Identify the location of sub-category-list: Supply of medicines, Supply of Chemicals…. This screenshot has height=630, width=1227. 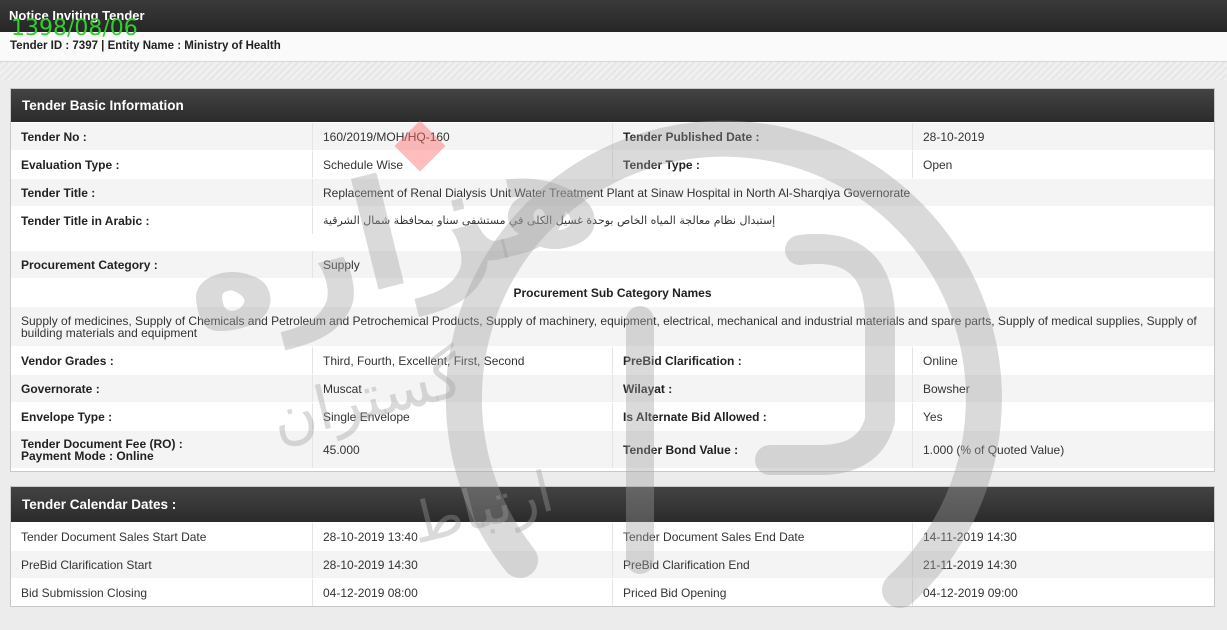
(609, 326).